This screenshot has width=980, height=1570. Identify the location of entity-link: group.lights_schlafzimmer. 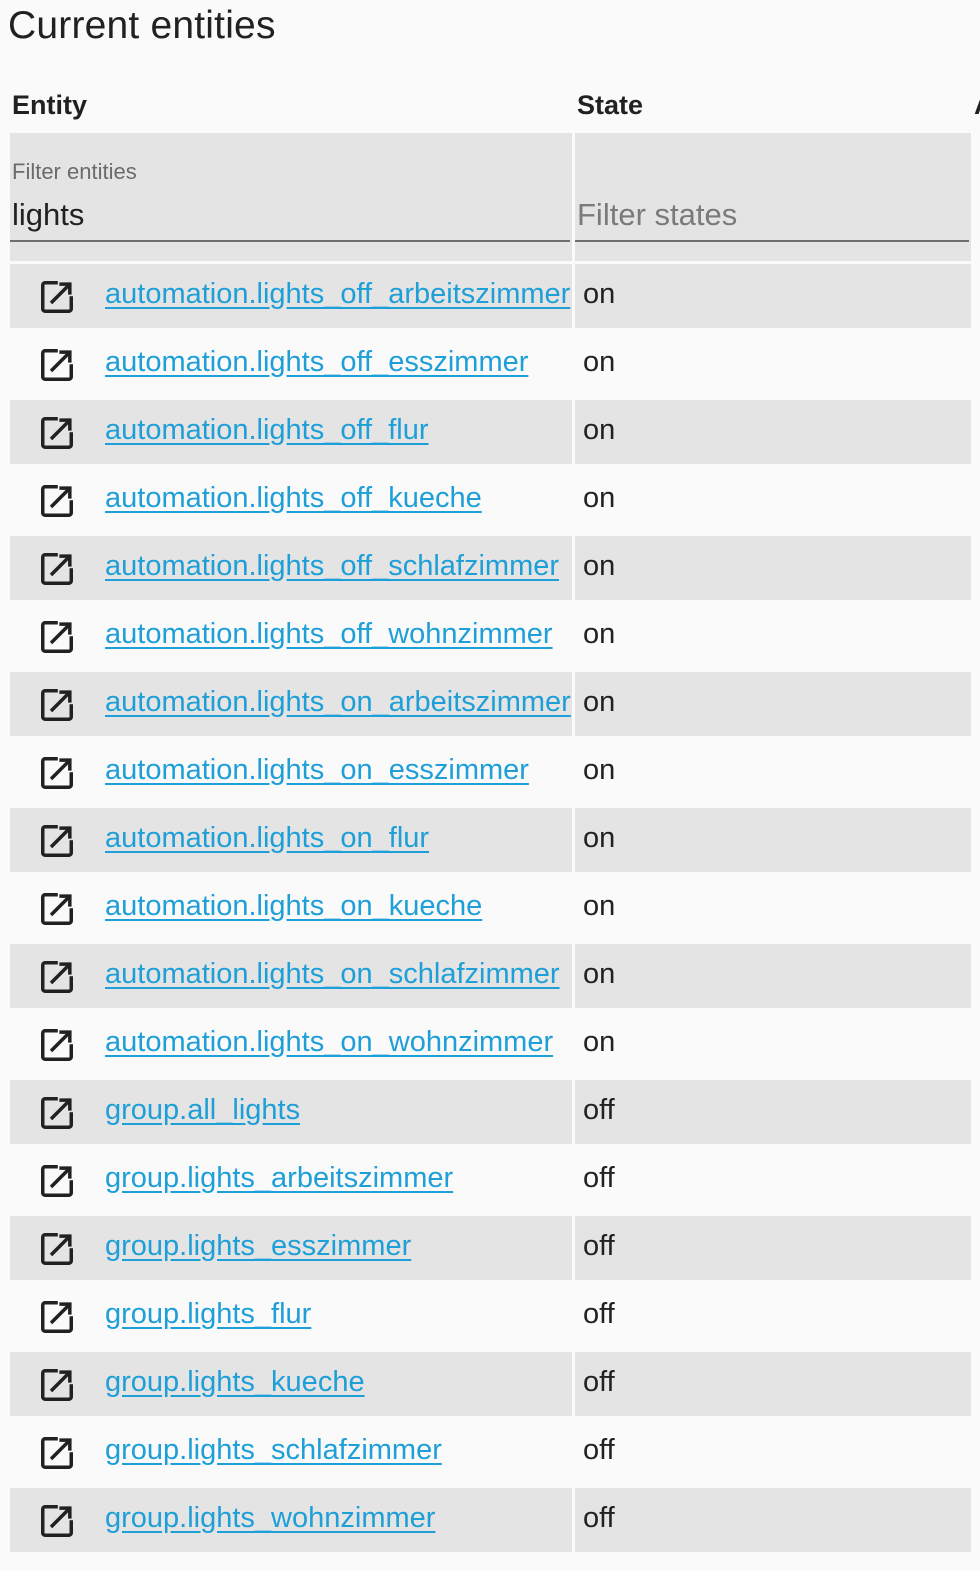
(273, 1450).